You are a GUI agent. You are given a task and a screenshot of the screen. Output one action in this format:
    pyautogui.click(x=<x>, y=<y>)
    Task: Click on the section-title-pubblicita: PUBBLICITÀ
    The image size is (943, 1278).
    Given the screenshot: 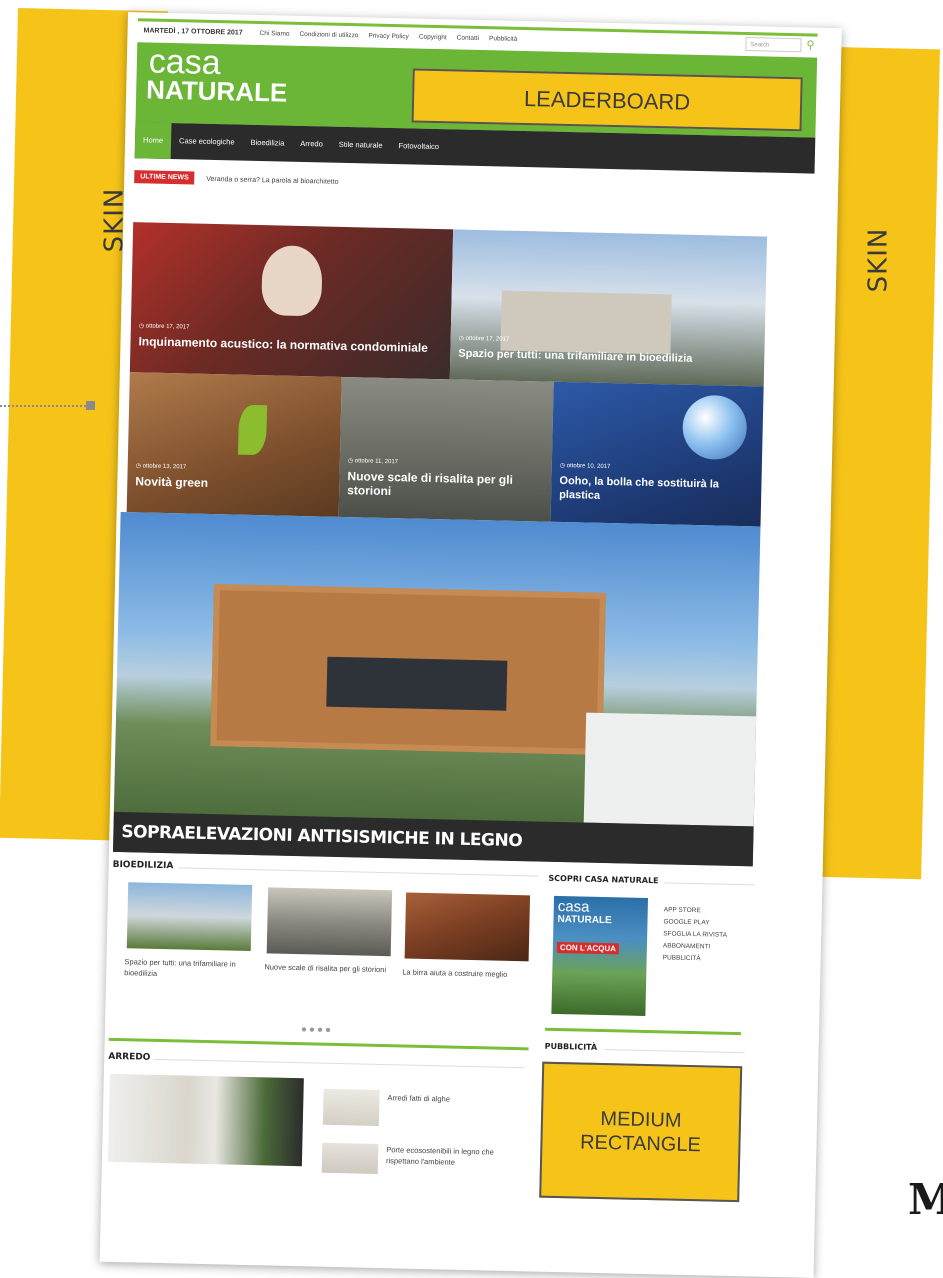 What is the action you would take?
    pyautogui.click(x=571, y=1046)
    